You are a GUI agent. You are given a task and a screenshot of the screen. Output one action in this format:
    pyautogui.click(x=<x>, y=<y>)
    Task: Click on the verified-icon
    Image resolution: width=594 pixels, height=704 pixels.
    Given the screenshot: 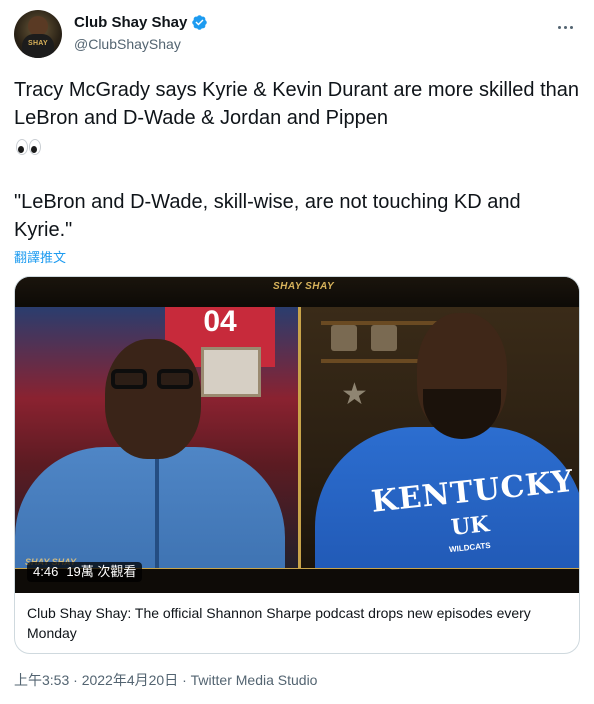 What is the action you would take?
    pyautogui.click(x=200, y=22)
    